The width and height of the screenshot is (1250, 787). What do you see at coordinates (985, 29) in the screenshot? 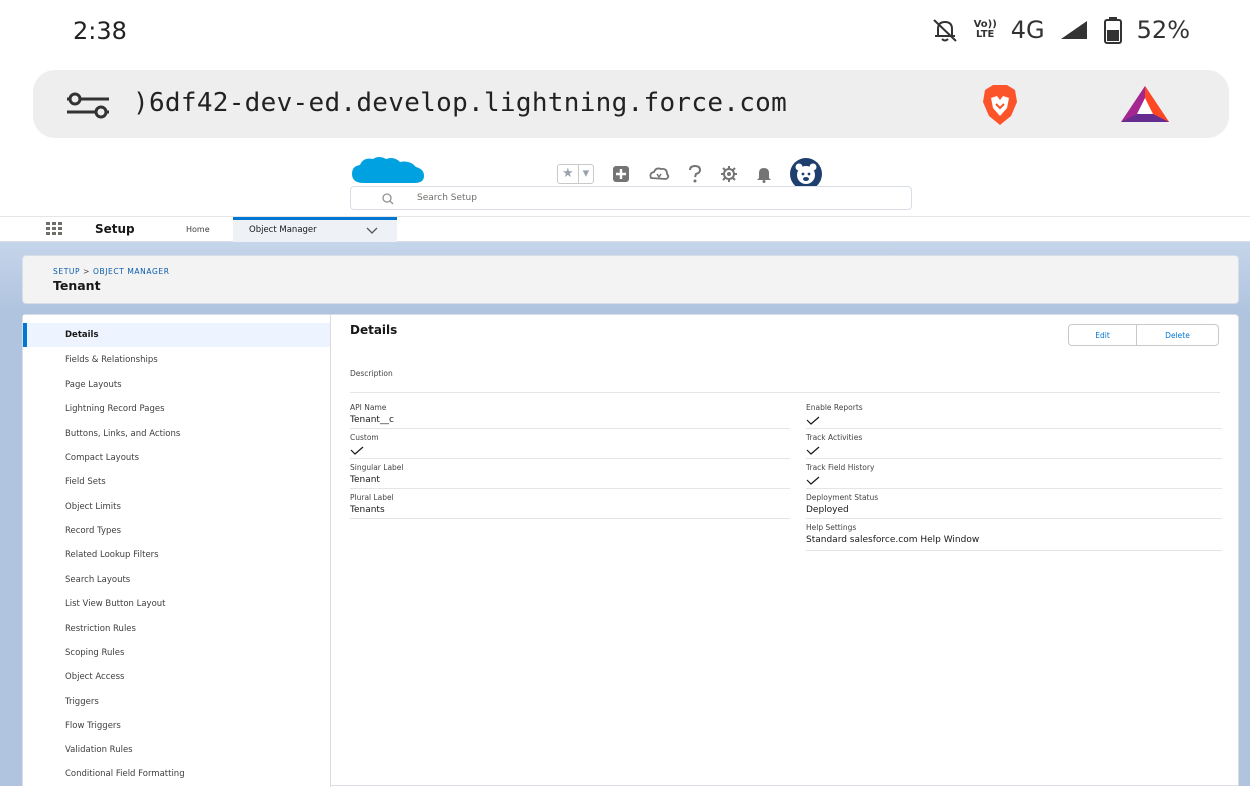
I see `volte-indicator: Vo)) LTE` at bounding box center [985, 29].